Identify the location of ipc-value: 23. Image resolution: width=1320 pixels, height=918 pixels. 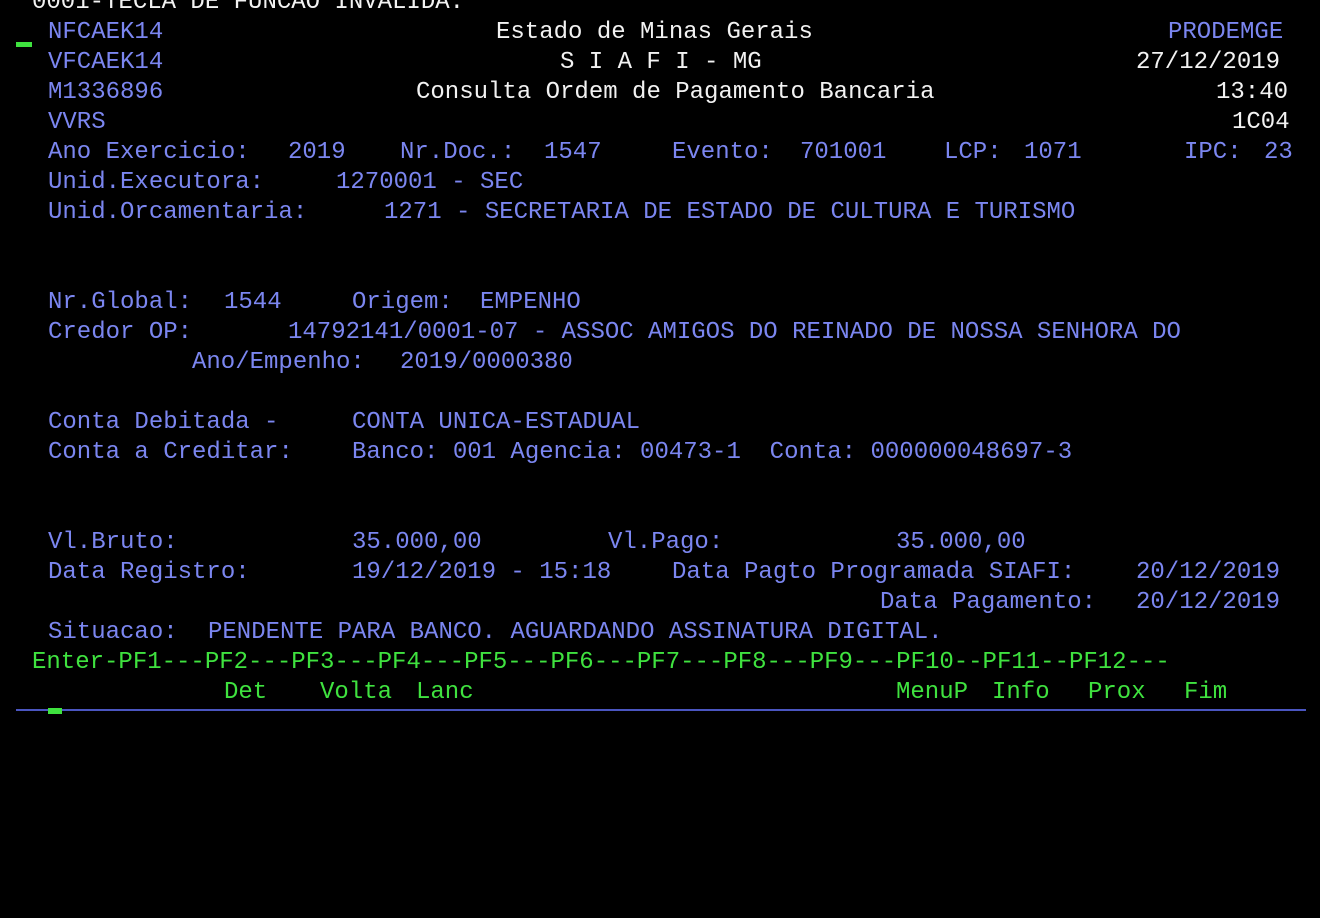
(1278, 152).